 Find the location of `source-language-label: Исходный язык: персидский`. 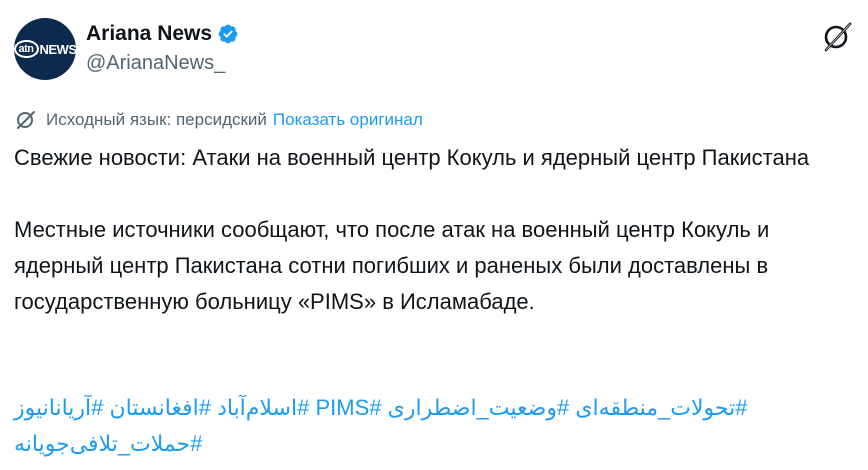

source-language-label: Исходный язык: персидский is located at coordinates (156, 119).